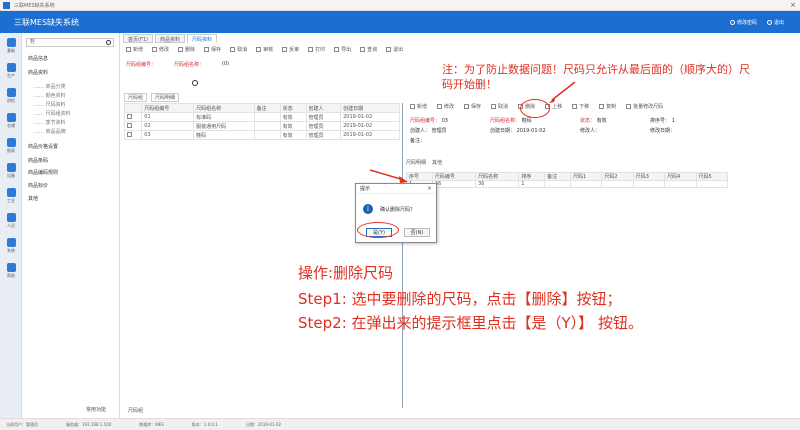 The image size is (800, 430). I want to click on table-row: 01 标准码 有效 管理员 2019-01-02, so click(261, 117).